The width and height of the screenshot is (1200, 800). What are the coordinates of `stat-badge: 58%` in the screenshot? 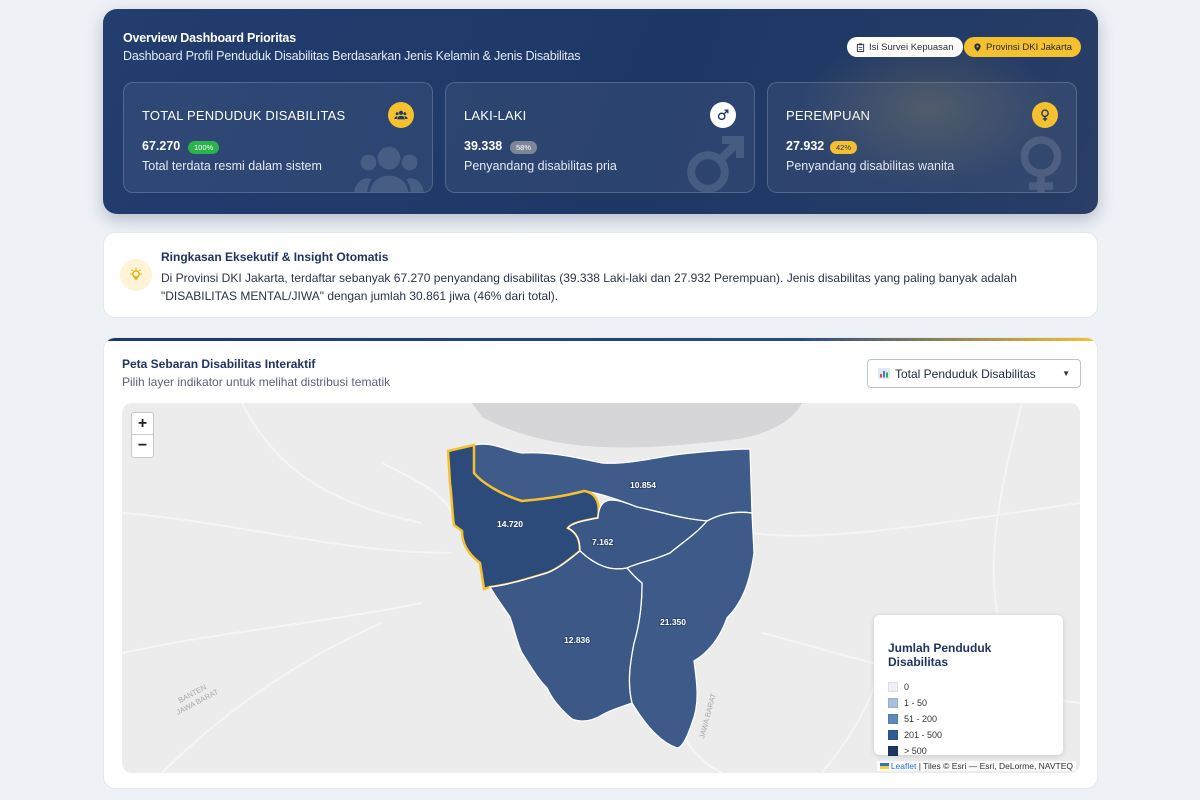 It's located at (524, 147).